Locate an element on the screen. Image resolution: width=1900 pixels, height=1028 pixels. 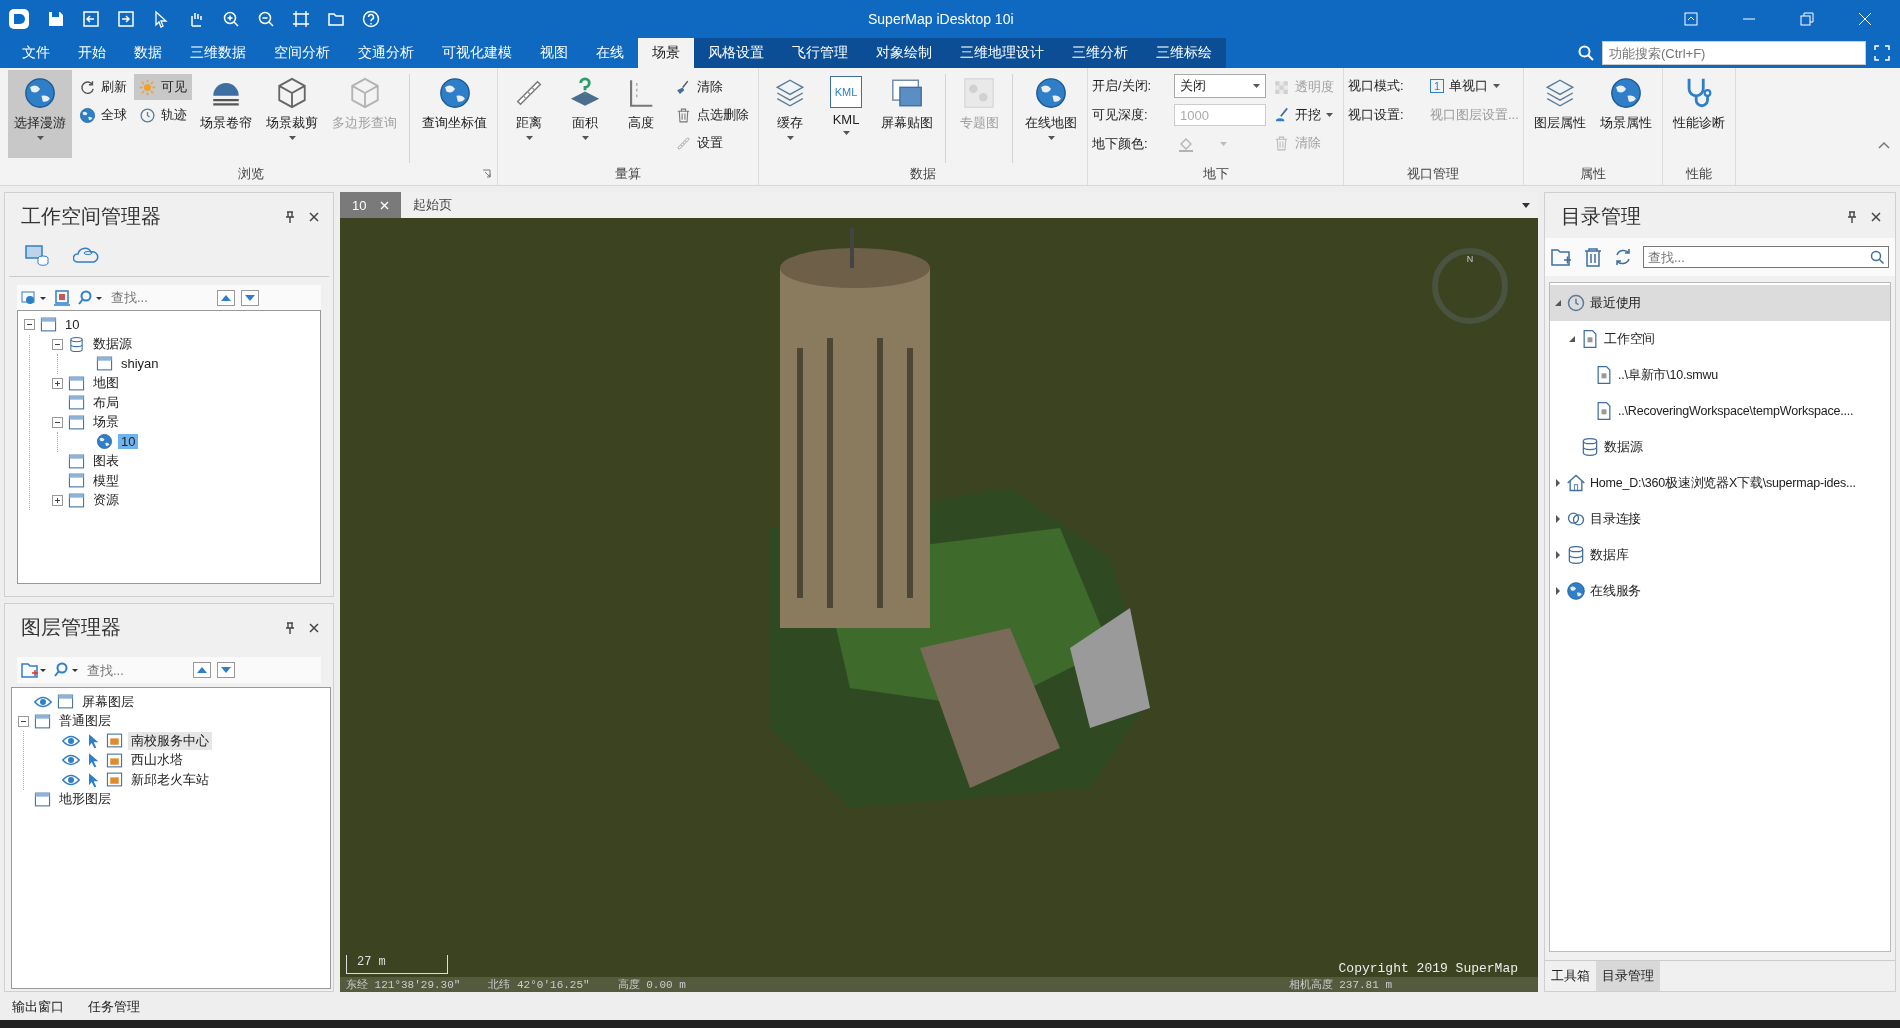
ribbon-button: 场景属性 is located at coordinates (1625, 114).